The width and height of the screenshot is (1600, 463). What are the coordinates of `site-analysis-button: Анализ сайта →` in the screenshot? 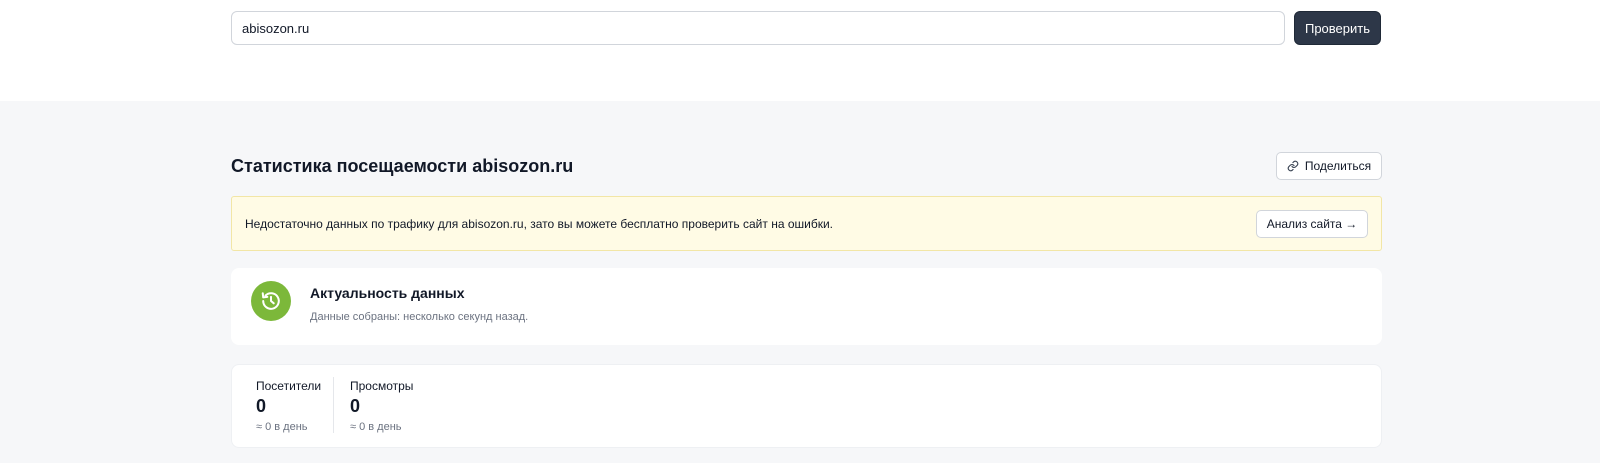 It's located at (1312, 224).